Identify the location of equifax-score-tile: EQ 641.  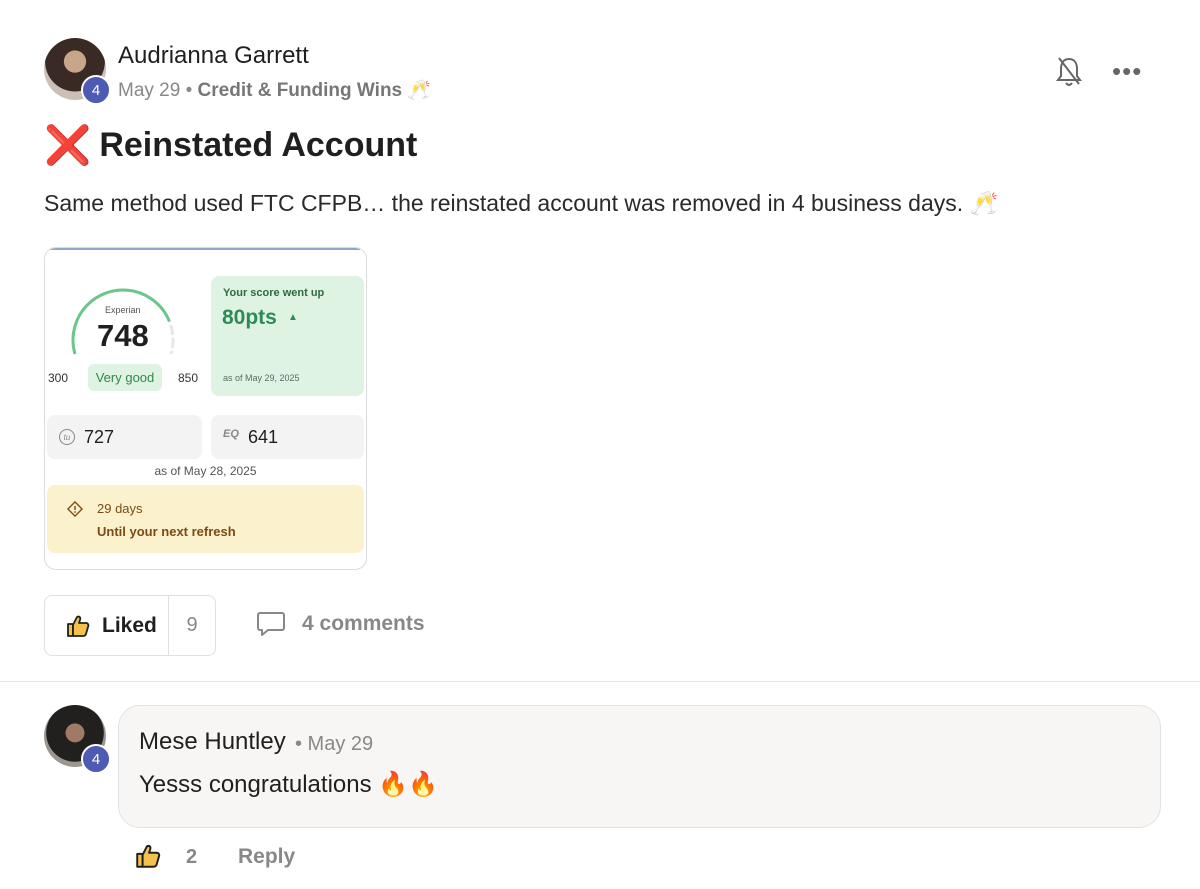
(287, 437).